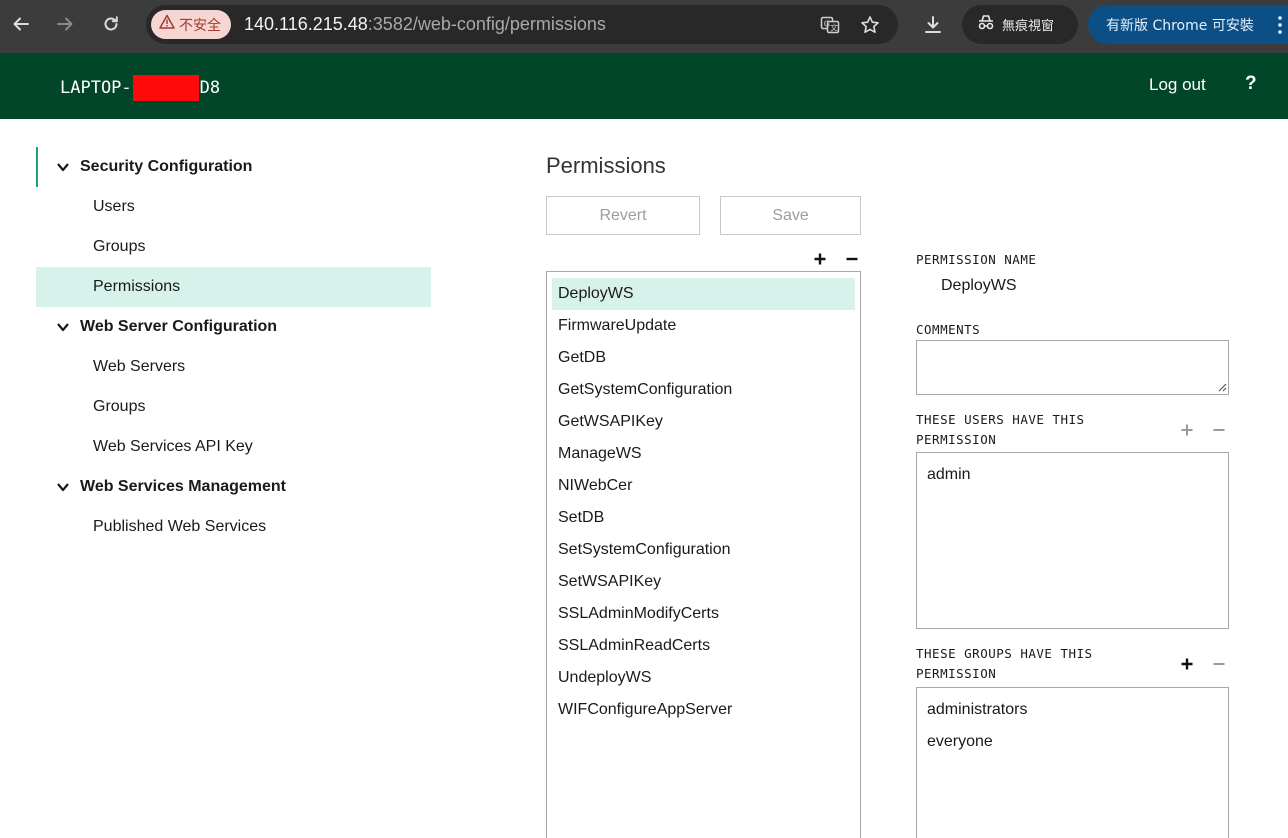  What do you see at coordinates (820, 259) in the screenshot?
I see `add-permission-icon` at bounding box center [820, 259].